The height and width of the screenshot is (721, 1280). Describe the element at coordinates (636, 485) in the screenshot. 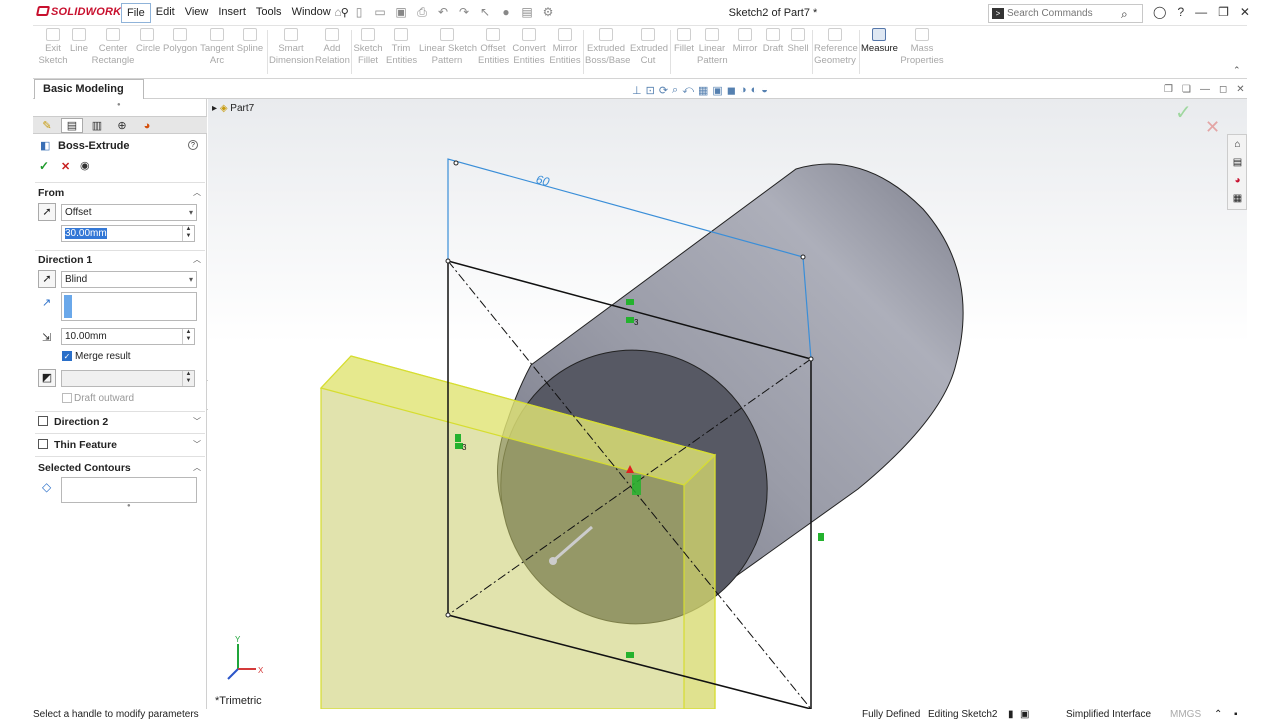

I see `midpoint-relation-icon` at that location.